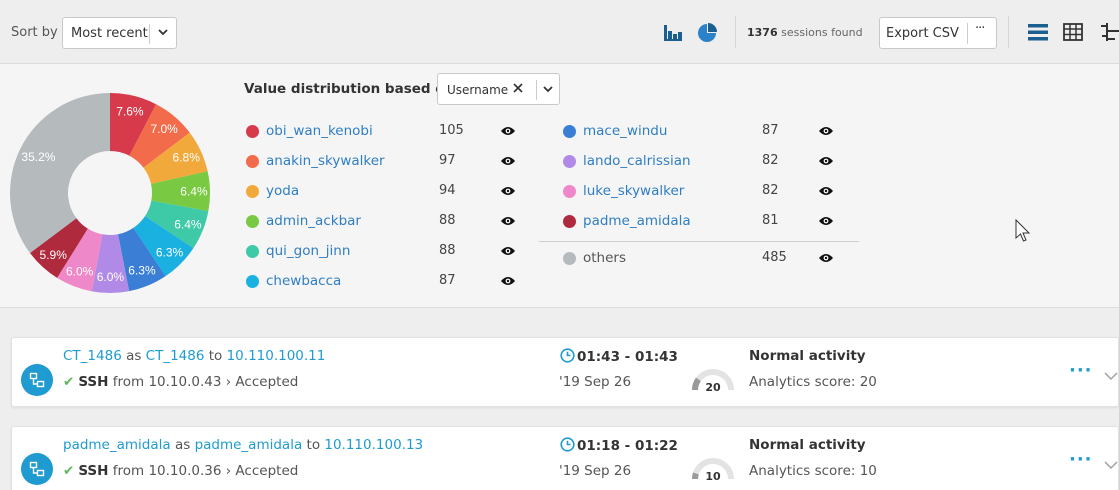 The image size is (1119, 490). I want to click on session-target-link: 10.110.100.11, so click(276, 356).